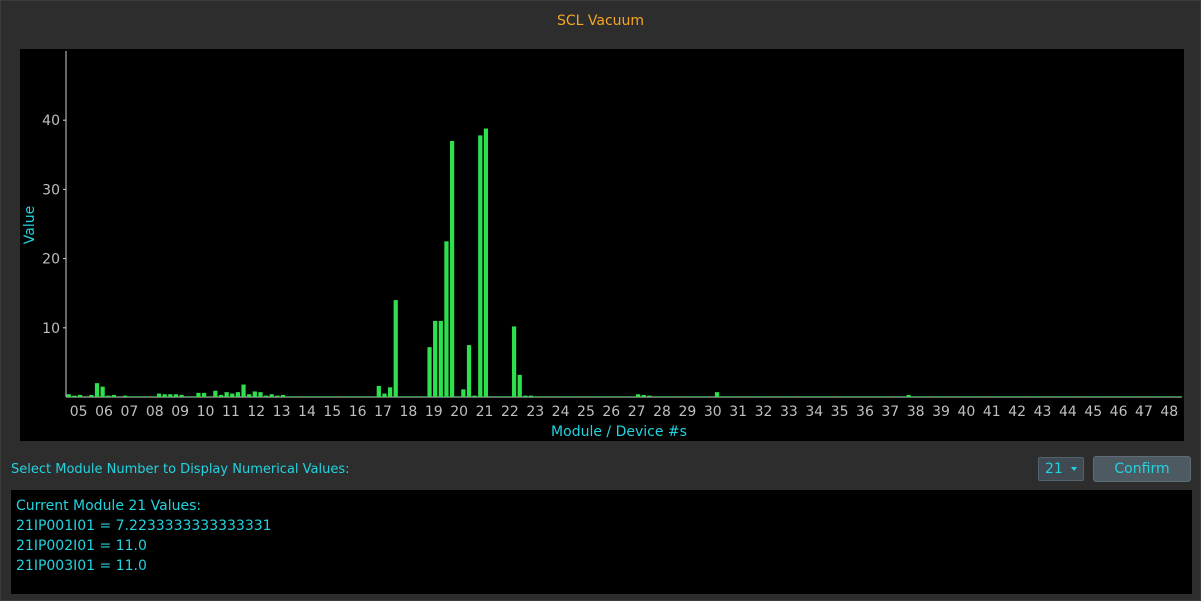  Describe the element at coordinates (51, 190) in the screenshot. I see `y-tick-label: 30` at that location.